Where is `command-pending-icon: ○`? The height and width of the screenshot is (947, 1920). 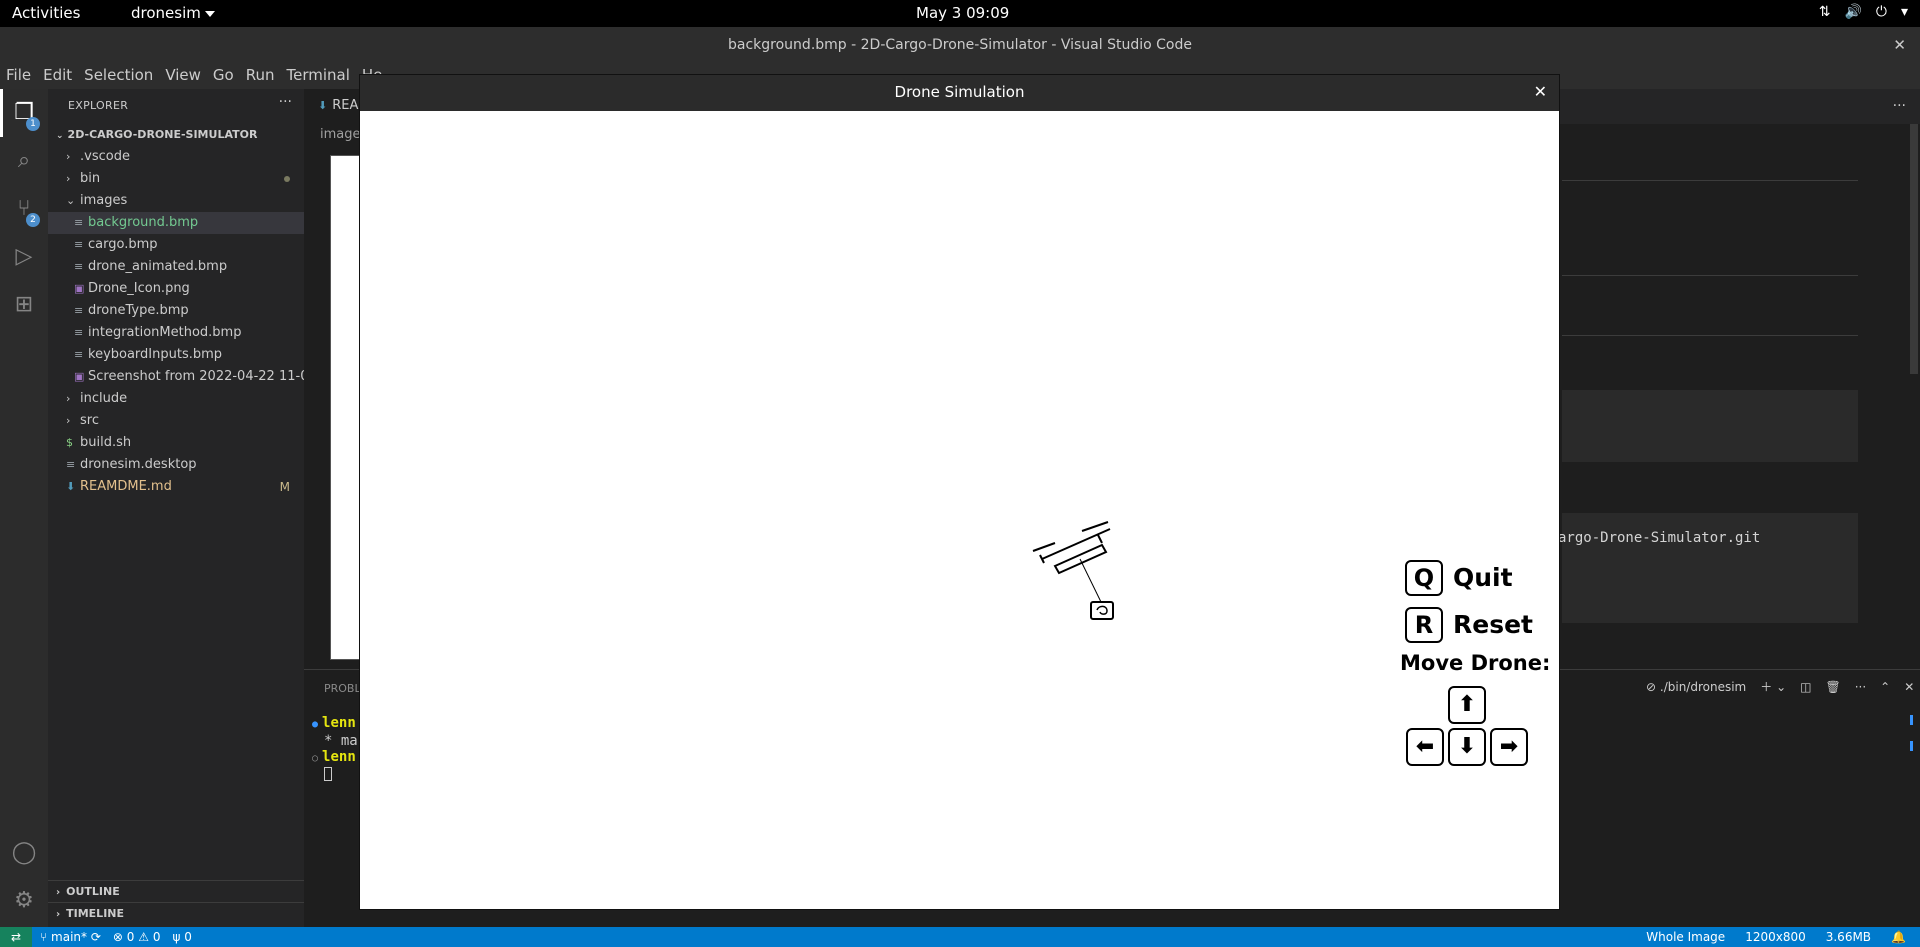 command-pending-icon: ○ is located at coordinates (315, 758).